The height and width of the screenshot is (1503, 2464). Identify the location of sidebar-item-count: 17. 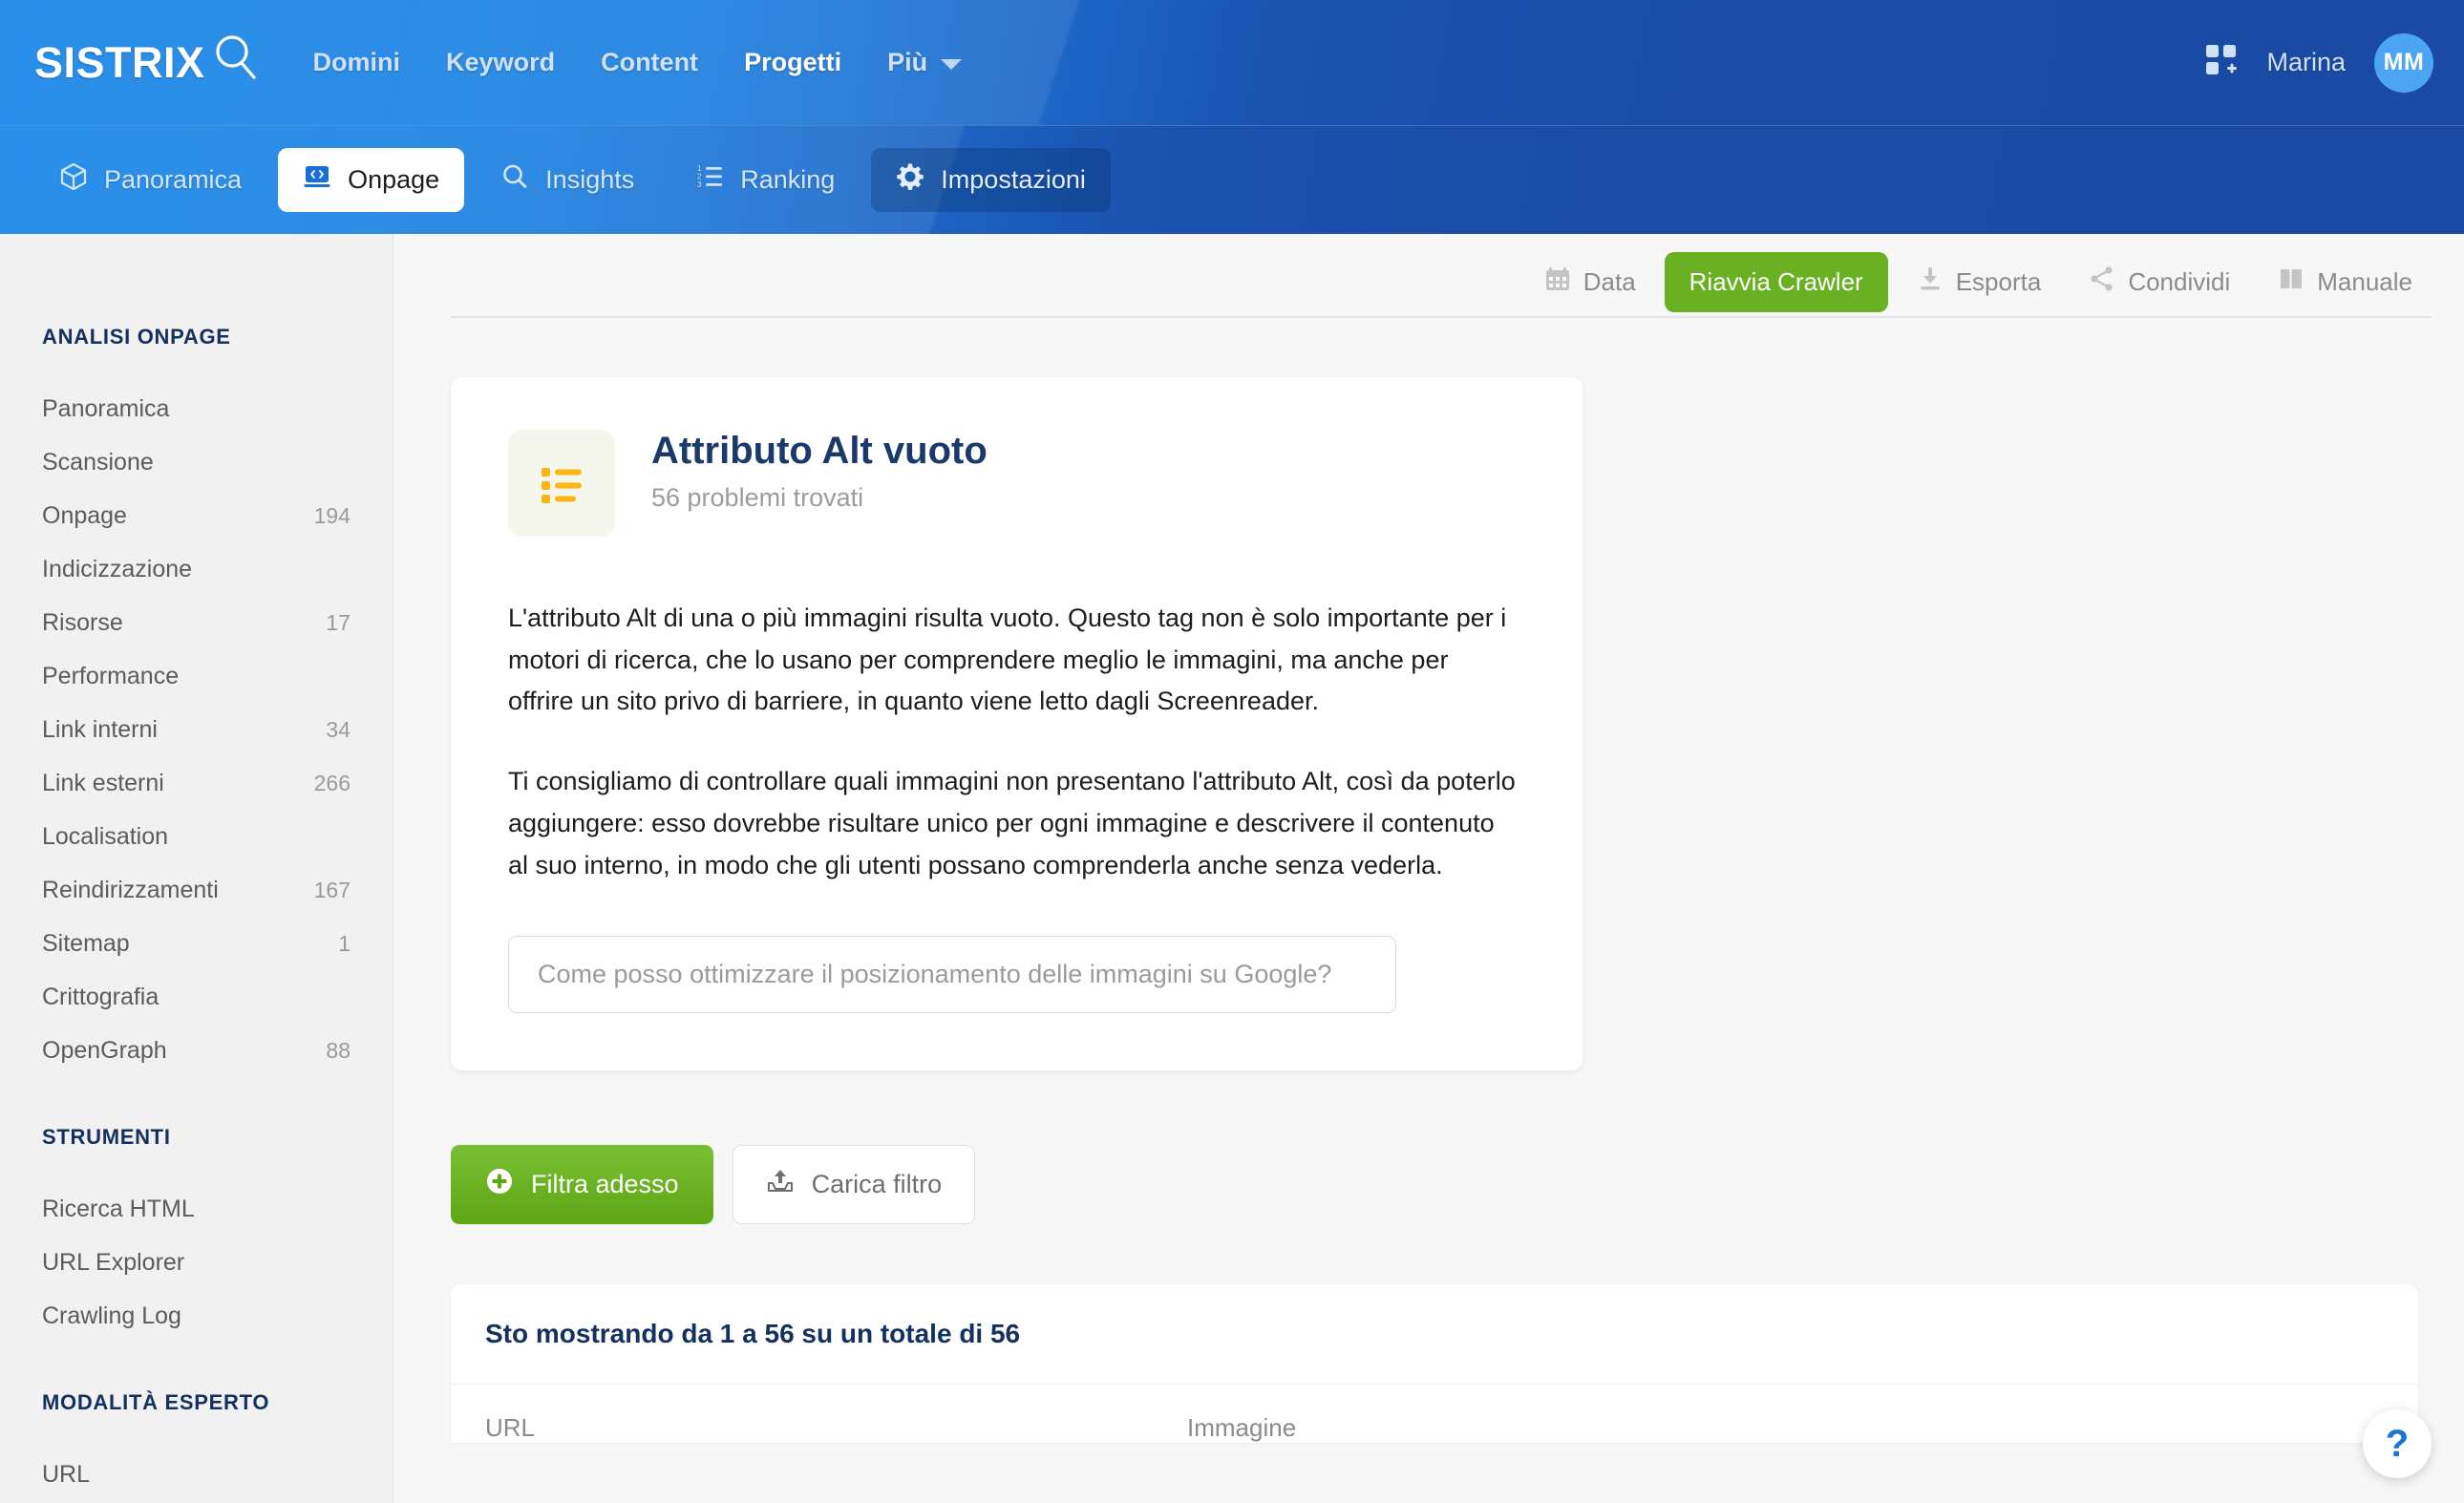
(338, 622).